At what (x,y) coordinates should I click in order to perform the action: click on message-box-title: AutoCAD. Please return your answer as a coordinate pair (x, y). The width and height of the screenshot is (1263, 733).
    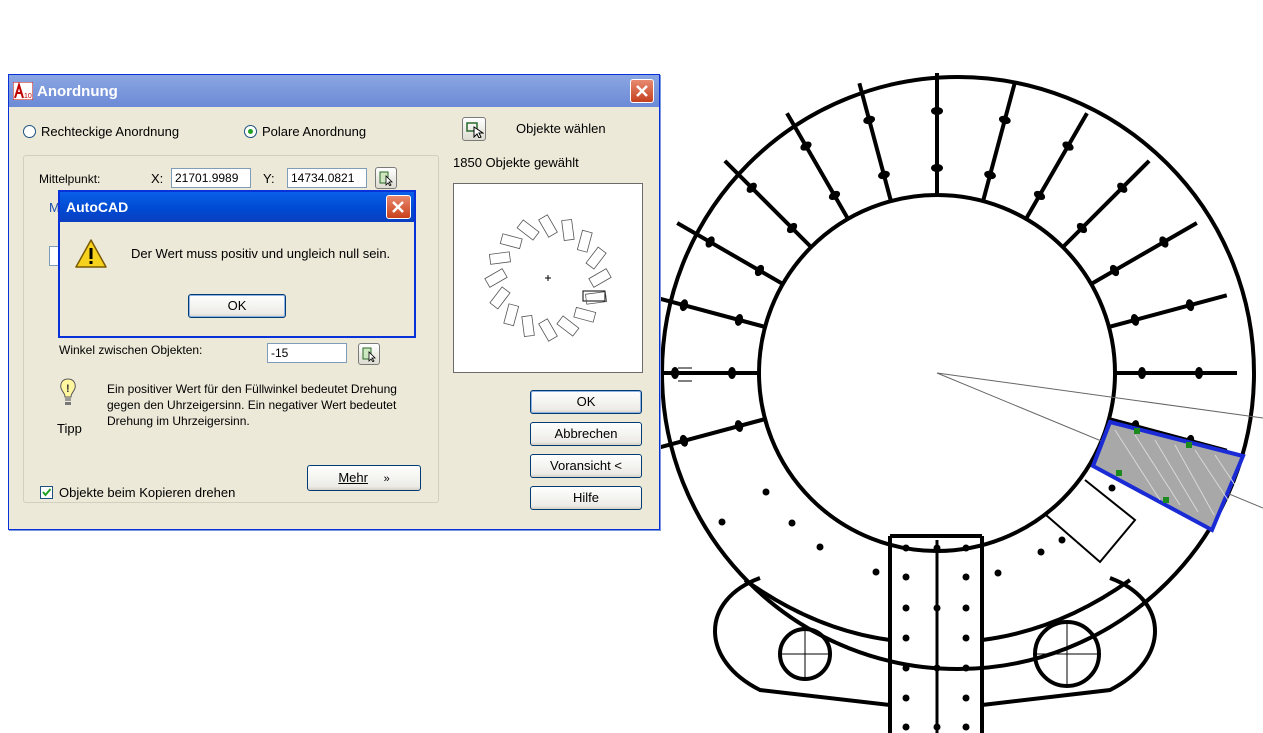
    Looking at the image, I should click on (97, 207).